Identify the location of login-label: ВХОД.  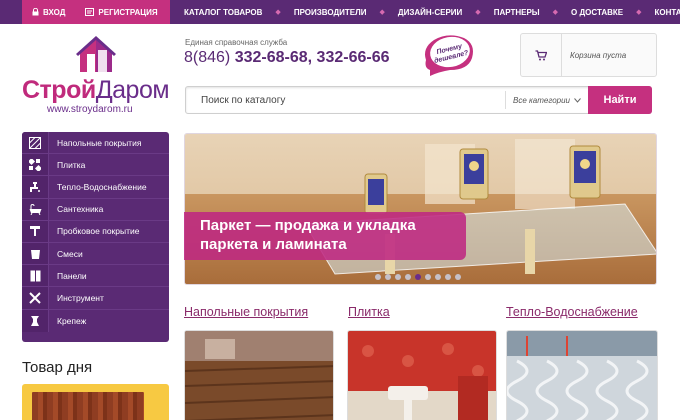
(54, 12).